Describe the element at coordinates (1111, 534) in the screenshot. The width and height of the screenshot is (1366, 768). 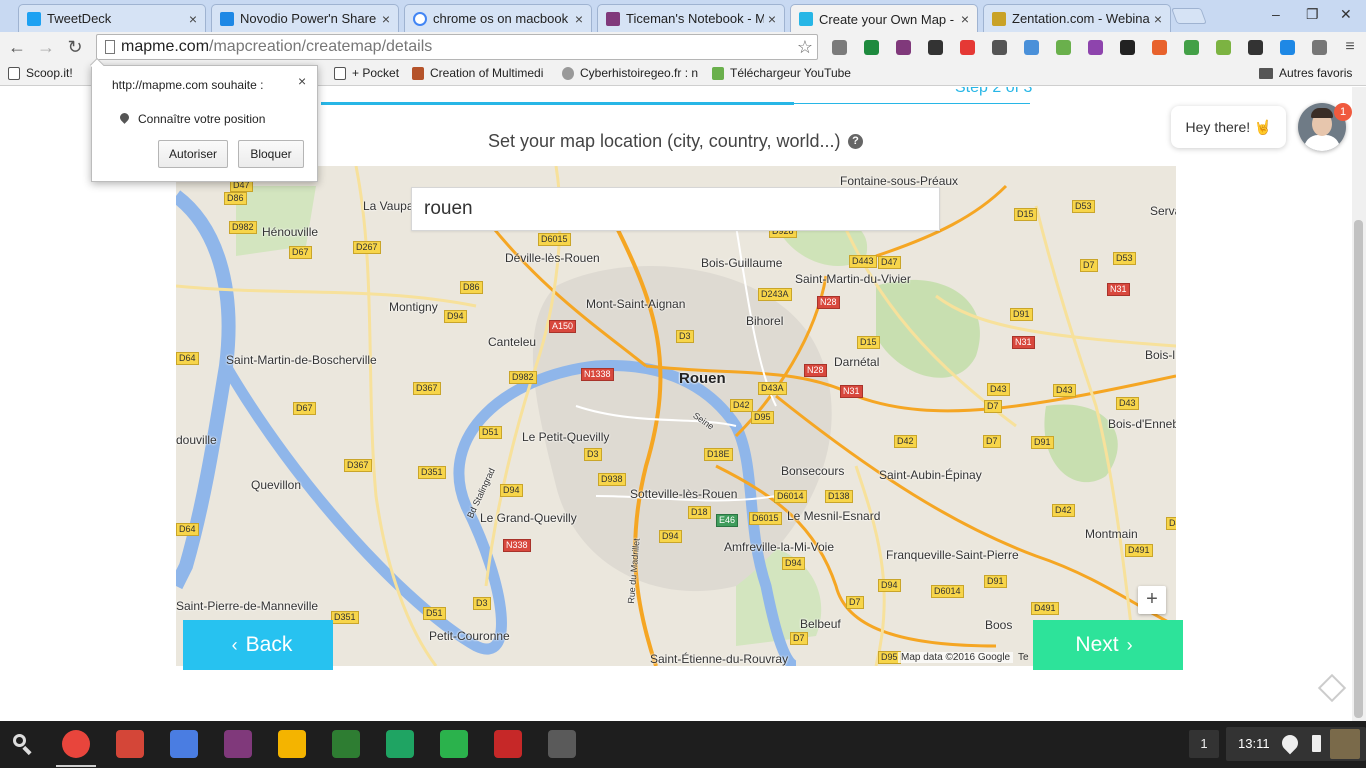
I see `map-place: Montmain` at that location.